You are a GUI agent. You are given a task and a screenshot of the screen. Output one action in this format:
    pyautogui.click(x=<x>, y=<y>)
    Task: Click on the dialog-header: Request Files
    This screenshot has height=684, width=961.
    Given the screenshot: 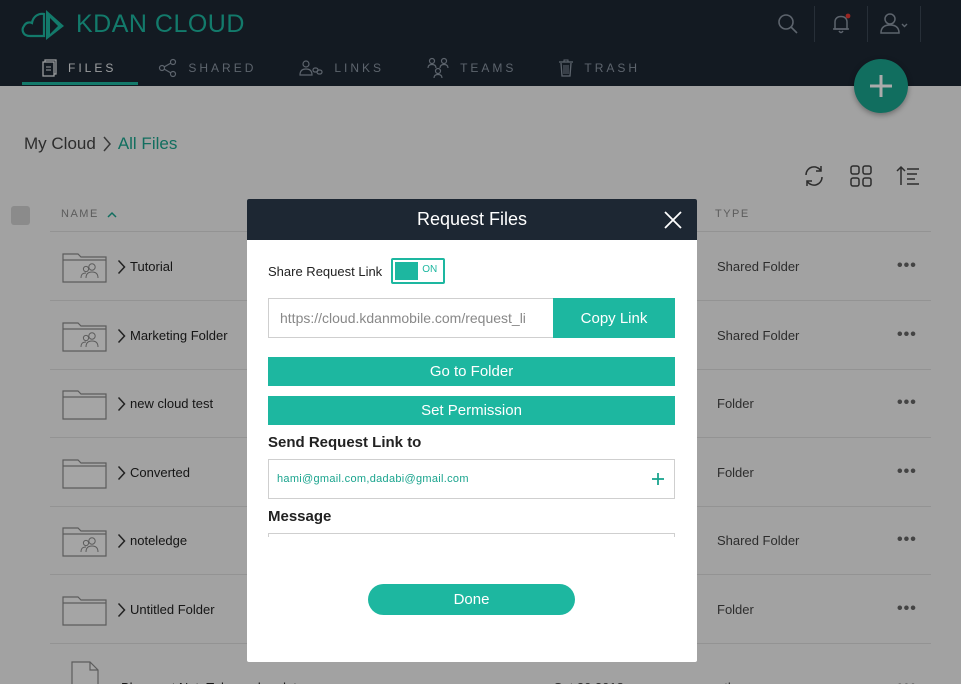 What is the action you would take?
    pyautogui.click(x=472, y=219)
    